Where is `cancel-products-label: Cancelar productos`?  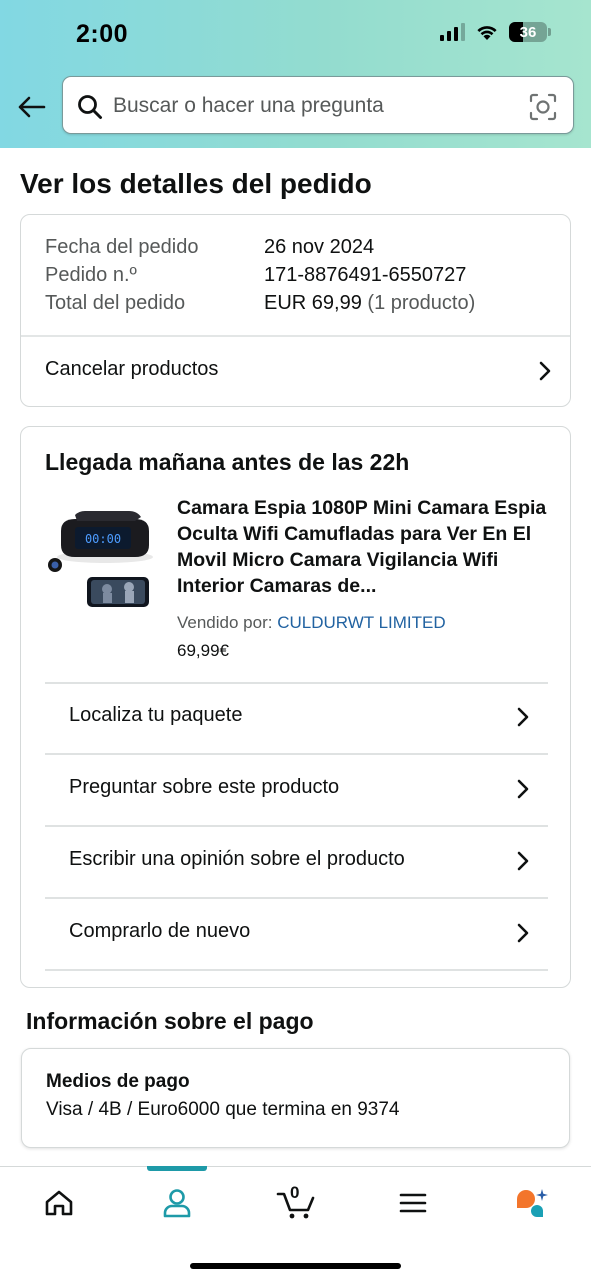 cancel-products-label: Cancelar productos is located at coordinates (132, 369).